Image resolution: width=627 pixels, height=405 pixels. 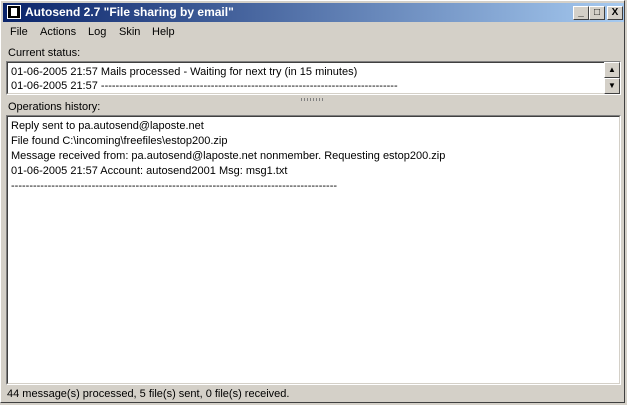 What do you see at coordinates (107, 126) in the screenshot?
I see `history-line: Reply sent to pa.autosend@laposte.net` at bounding box center [107, 126].